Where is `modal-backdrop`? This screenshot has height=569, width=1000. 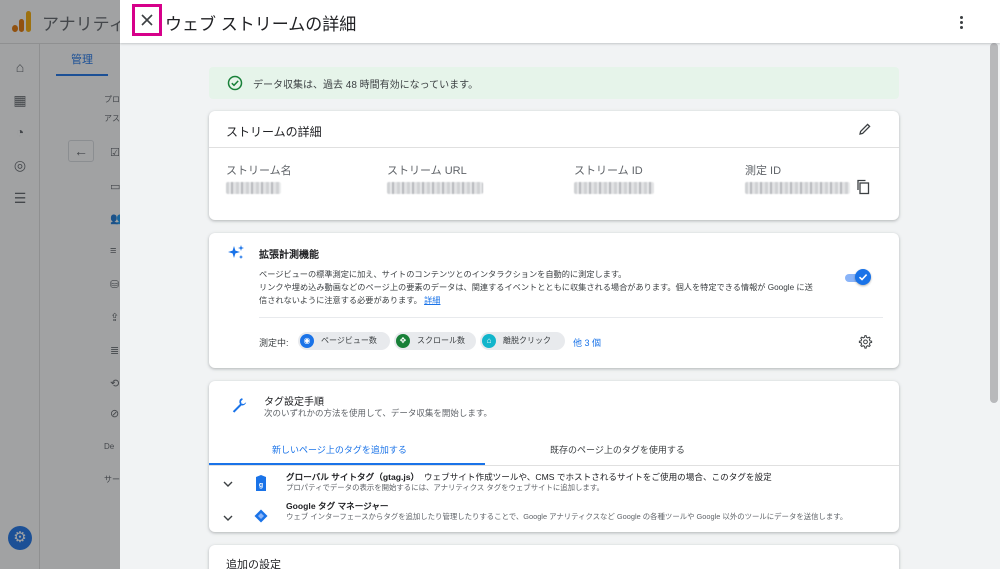
modal-backdrop is located at coordinates (60, 284).